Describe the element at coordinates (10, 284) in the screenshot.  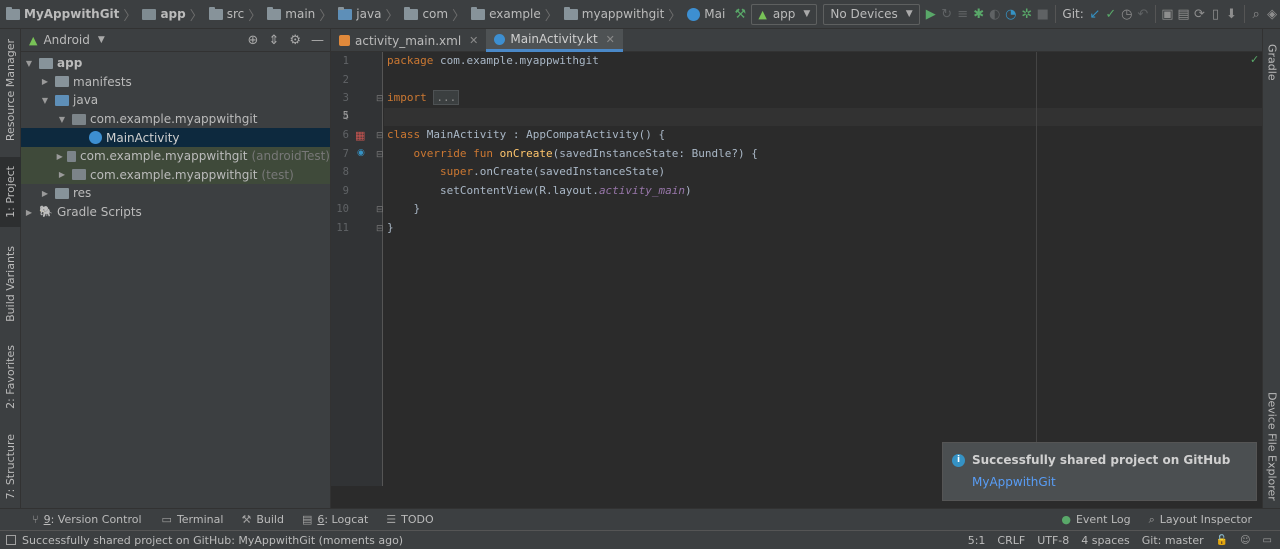
I see `tab-build-variants: Build Variants` at that location.